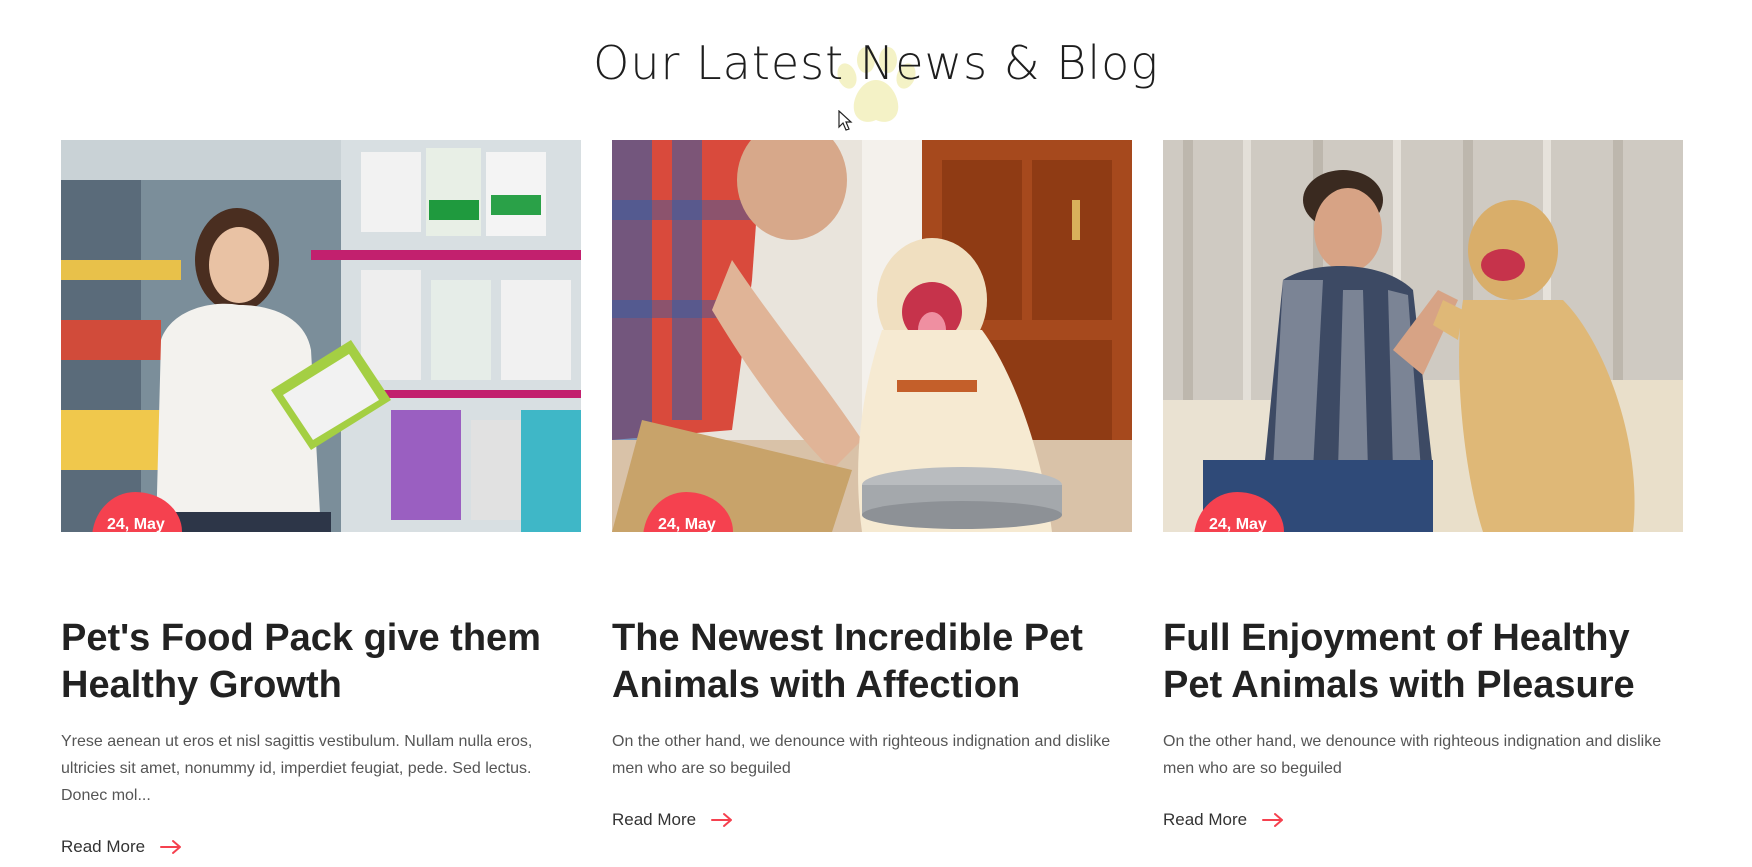  I want to click on post-image-man-high-five-labrador: 24, May 2022, so click(1423, 336).